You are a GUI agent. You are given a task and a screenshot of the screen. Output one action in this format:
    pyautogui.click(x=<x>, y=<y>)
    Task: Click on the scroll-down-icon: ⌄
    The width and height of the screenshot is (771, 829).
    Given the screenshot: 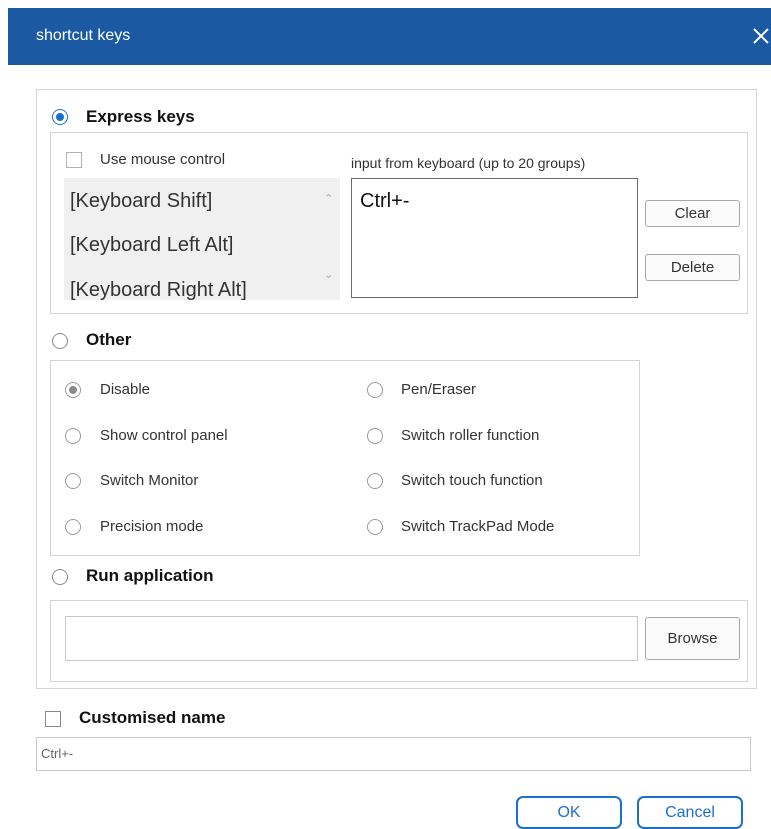 What is the action you would take?
    pyautogui.click(x=328, y=274)
    